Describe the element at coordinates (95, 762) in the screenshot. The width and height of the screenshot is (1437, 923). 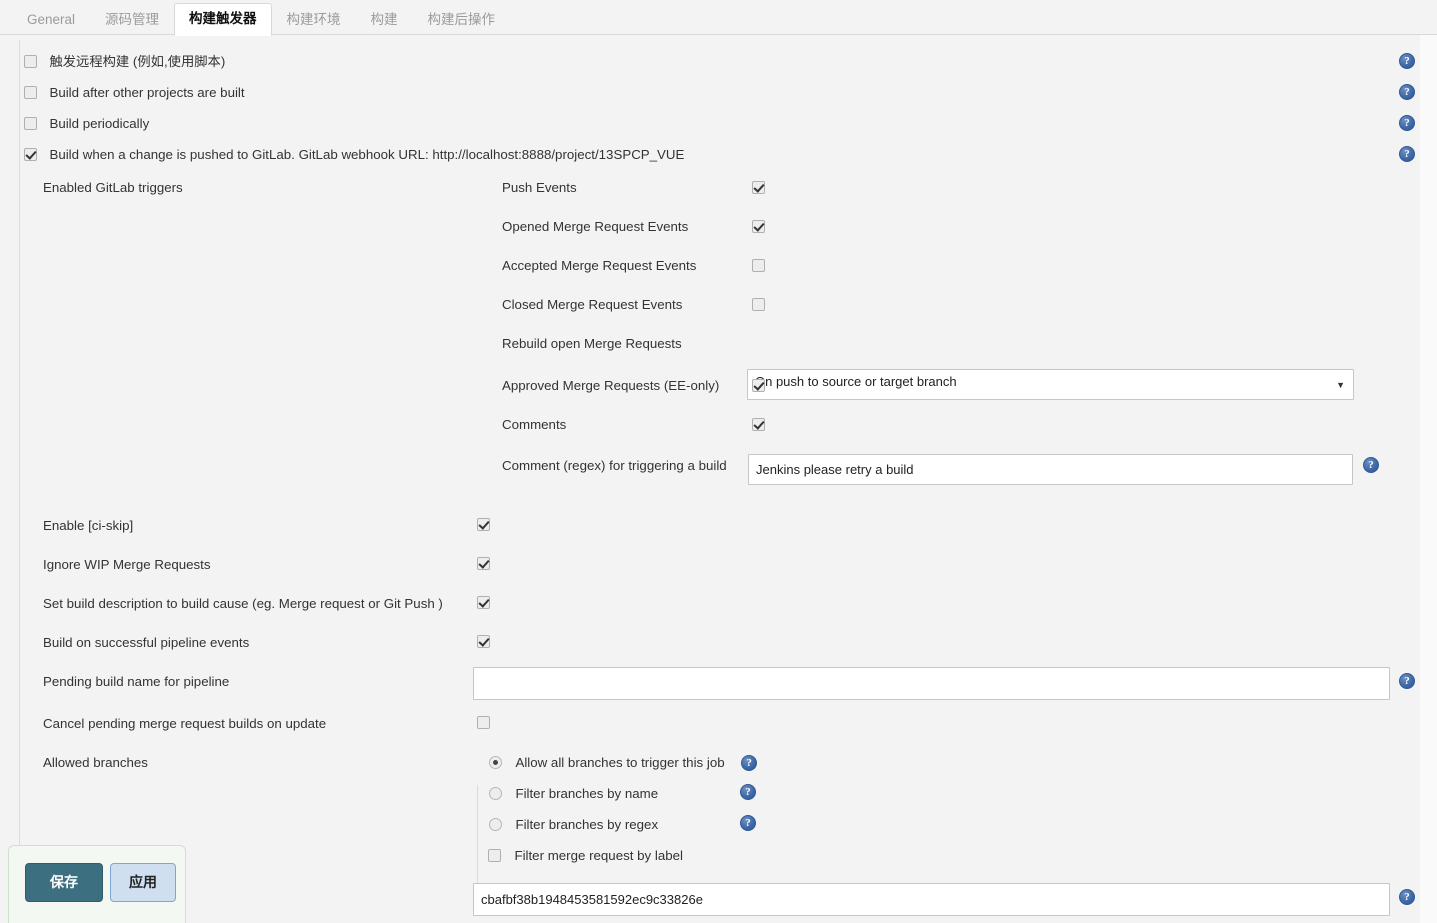
I see `allowed-branches-label: Allowed branches` at that location.